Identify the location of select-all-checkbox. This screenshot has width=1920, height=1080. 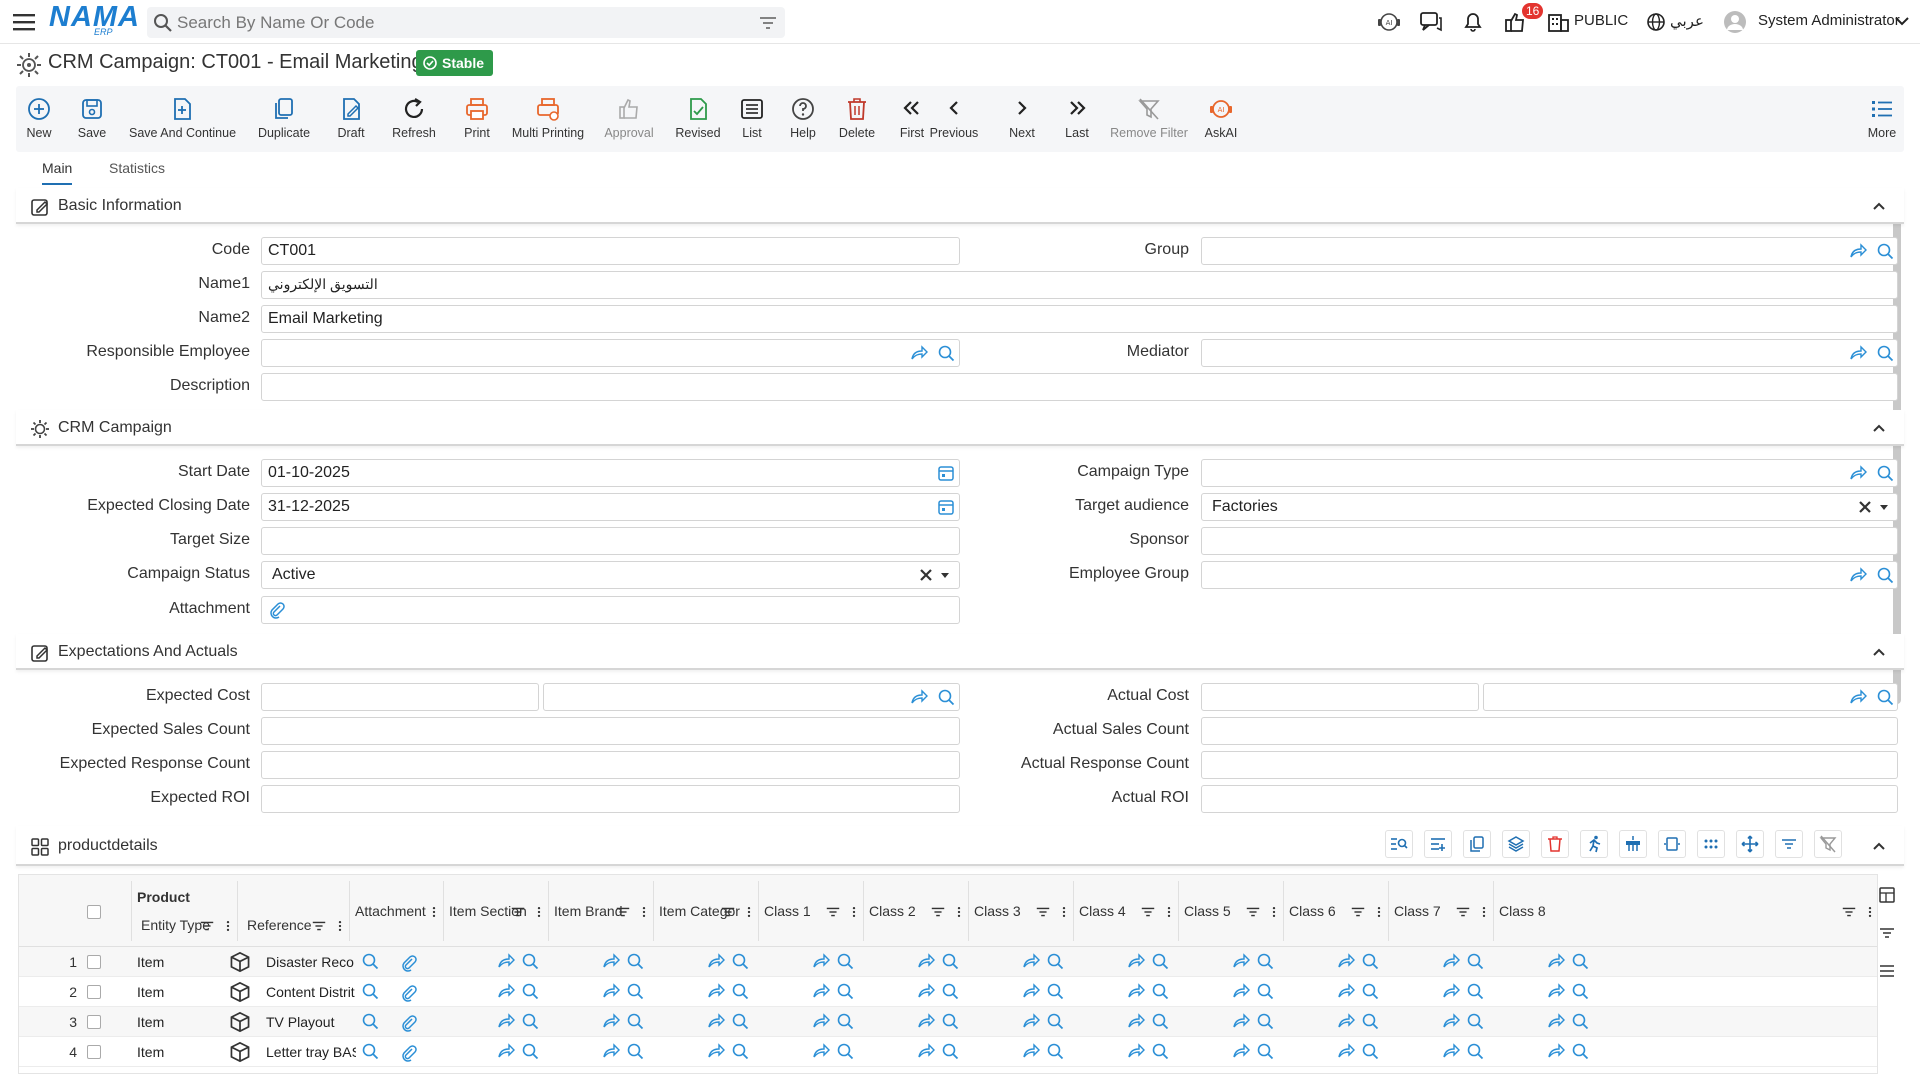
(94, 912).